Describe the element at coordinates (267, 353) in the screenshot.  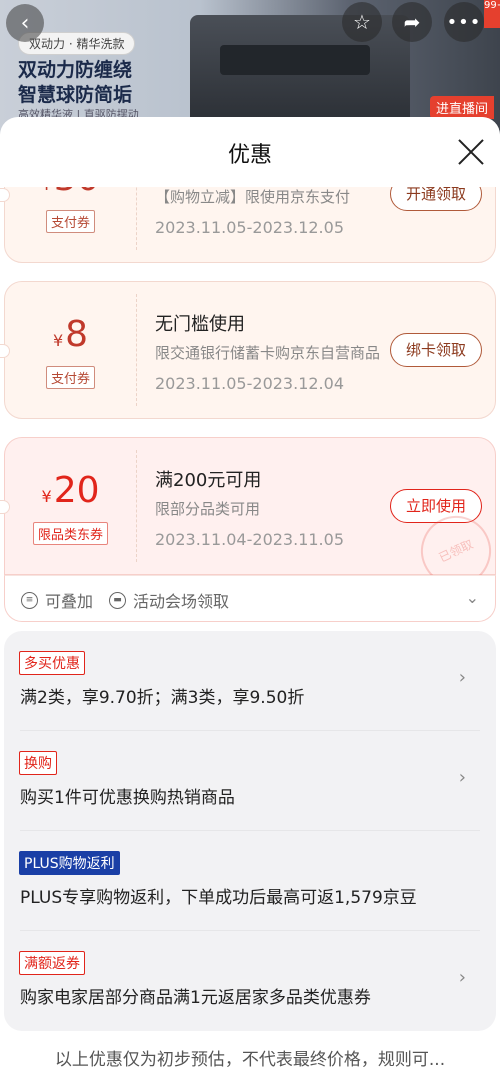
I see `coupon-desc: 限交通银行储蓄卡购京东自营商品` at that location.